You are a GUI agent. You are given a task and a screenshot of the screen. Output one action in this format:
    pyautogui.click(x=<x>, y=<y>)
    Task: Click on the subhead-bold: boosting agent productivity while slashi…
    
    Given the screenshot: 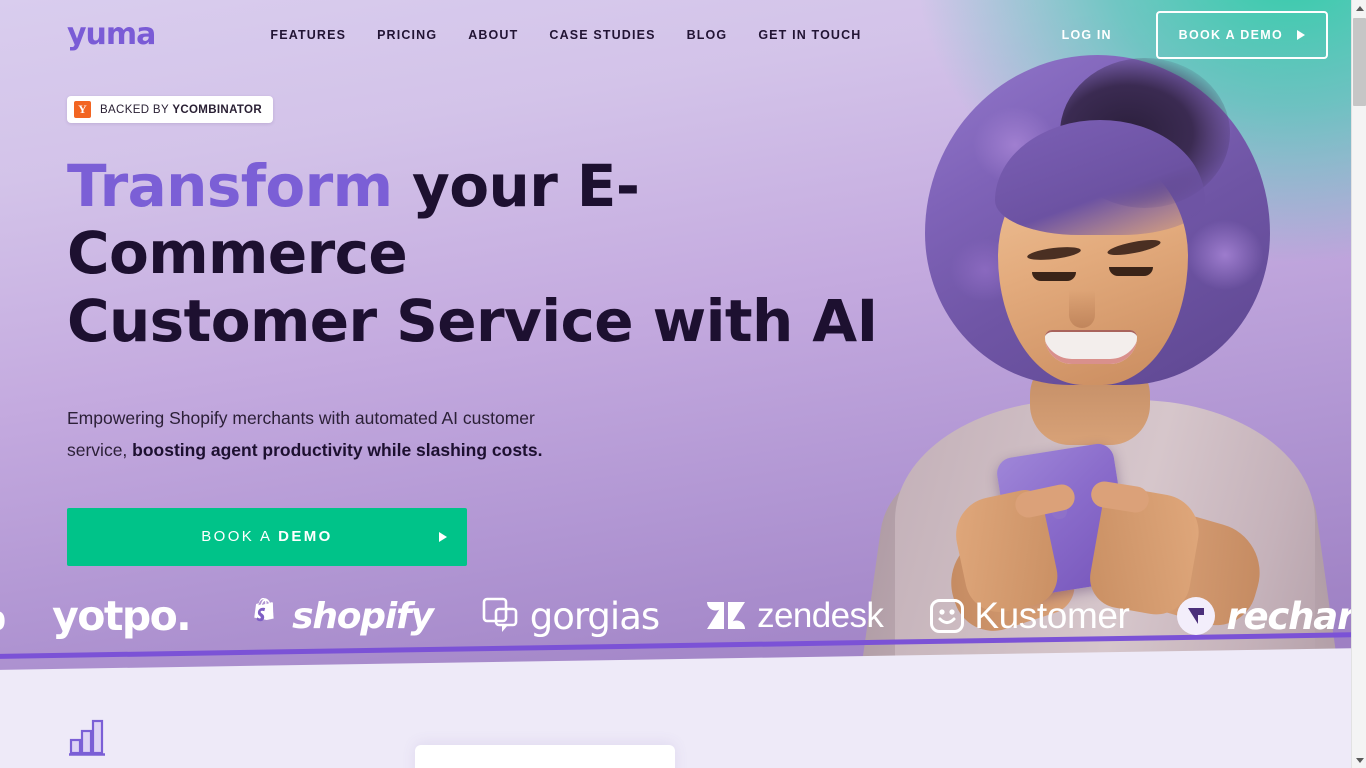 What is the action you would take?
    pyautogui.click(x=337, y=449)
    